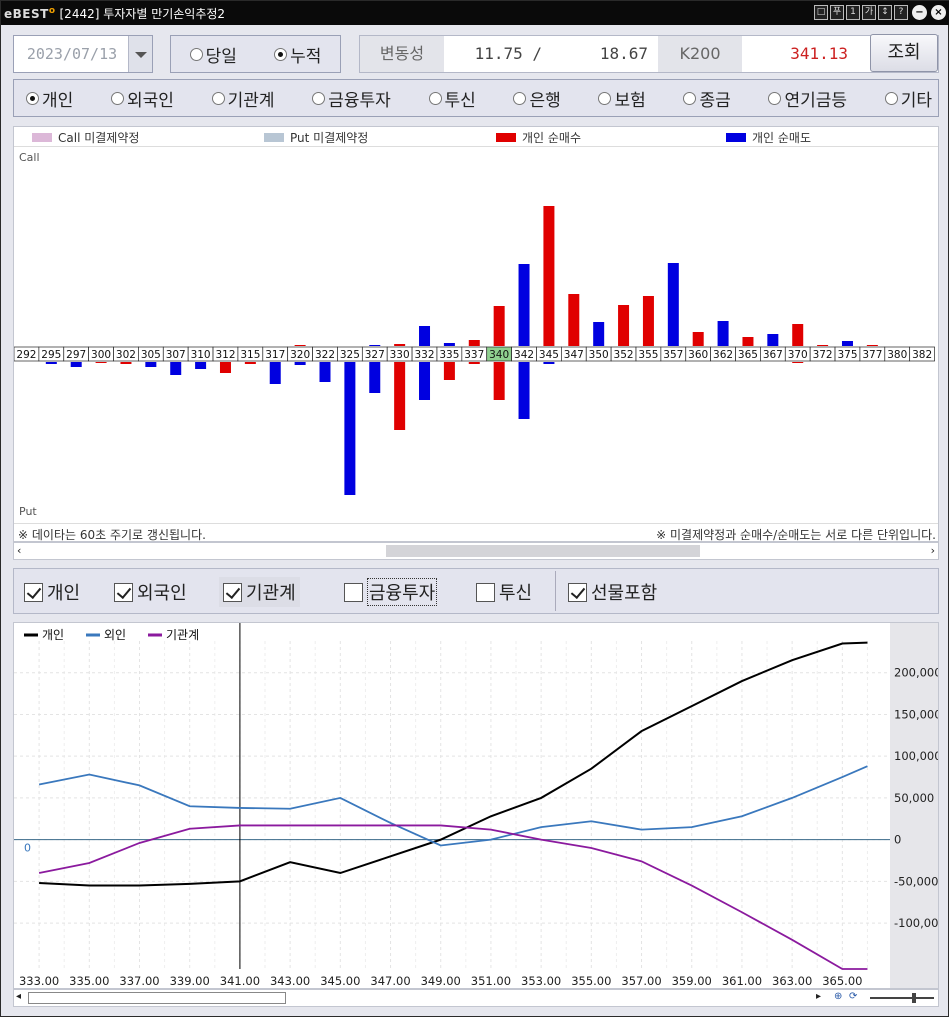 Image resolution: width=949 pixels, height=1017 pixels. What do you see at coordinates (325, 355) in the screenshot?
I see `strike-label: 322` at bounding box center [325, 355].